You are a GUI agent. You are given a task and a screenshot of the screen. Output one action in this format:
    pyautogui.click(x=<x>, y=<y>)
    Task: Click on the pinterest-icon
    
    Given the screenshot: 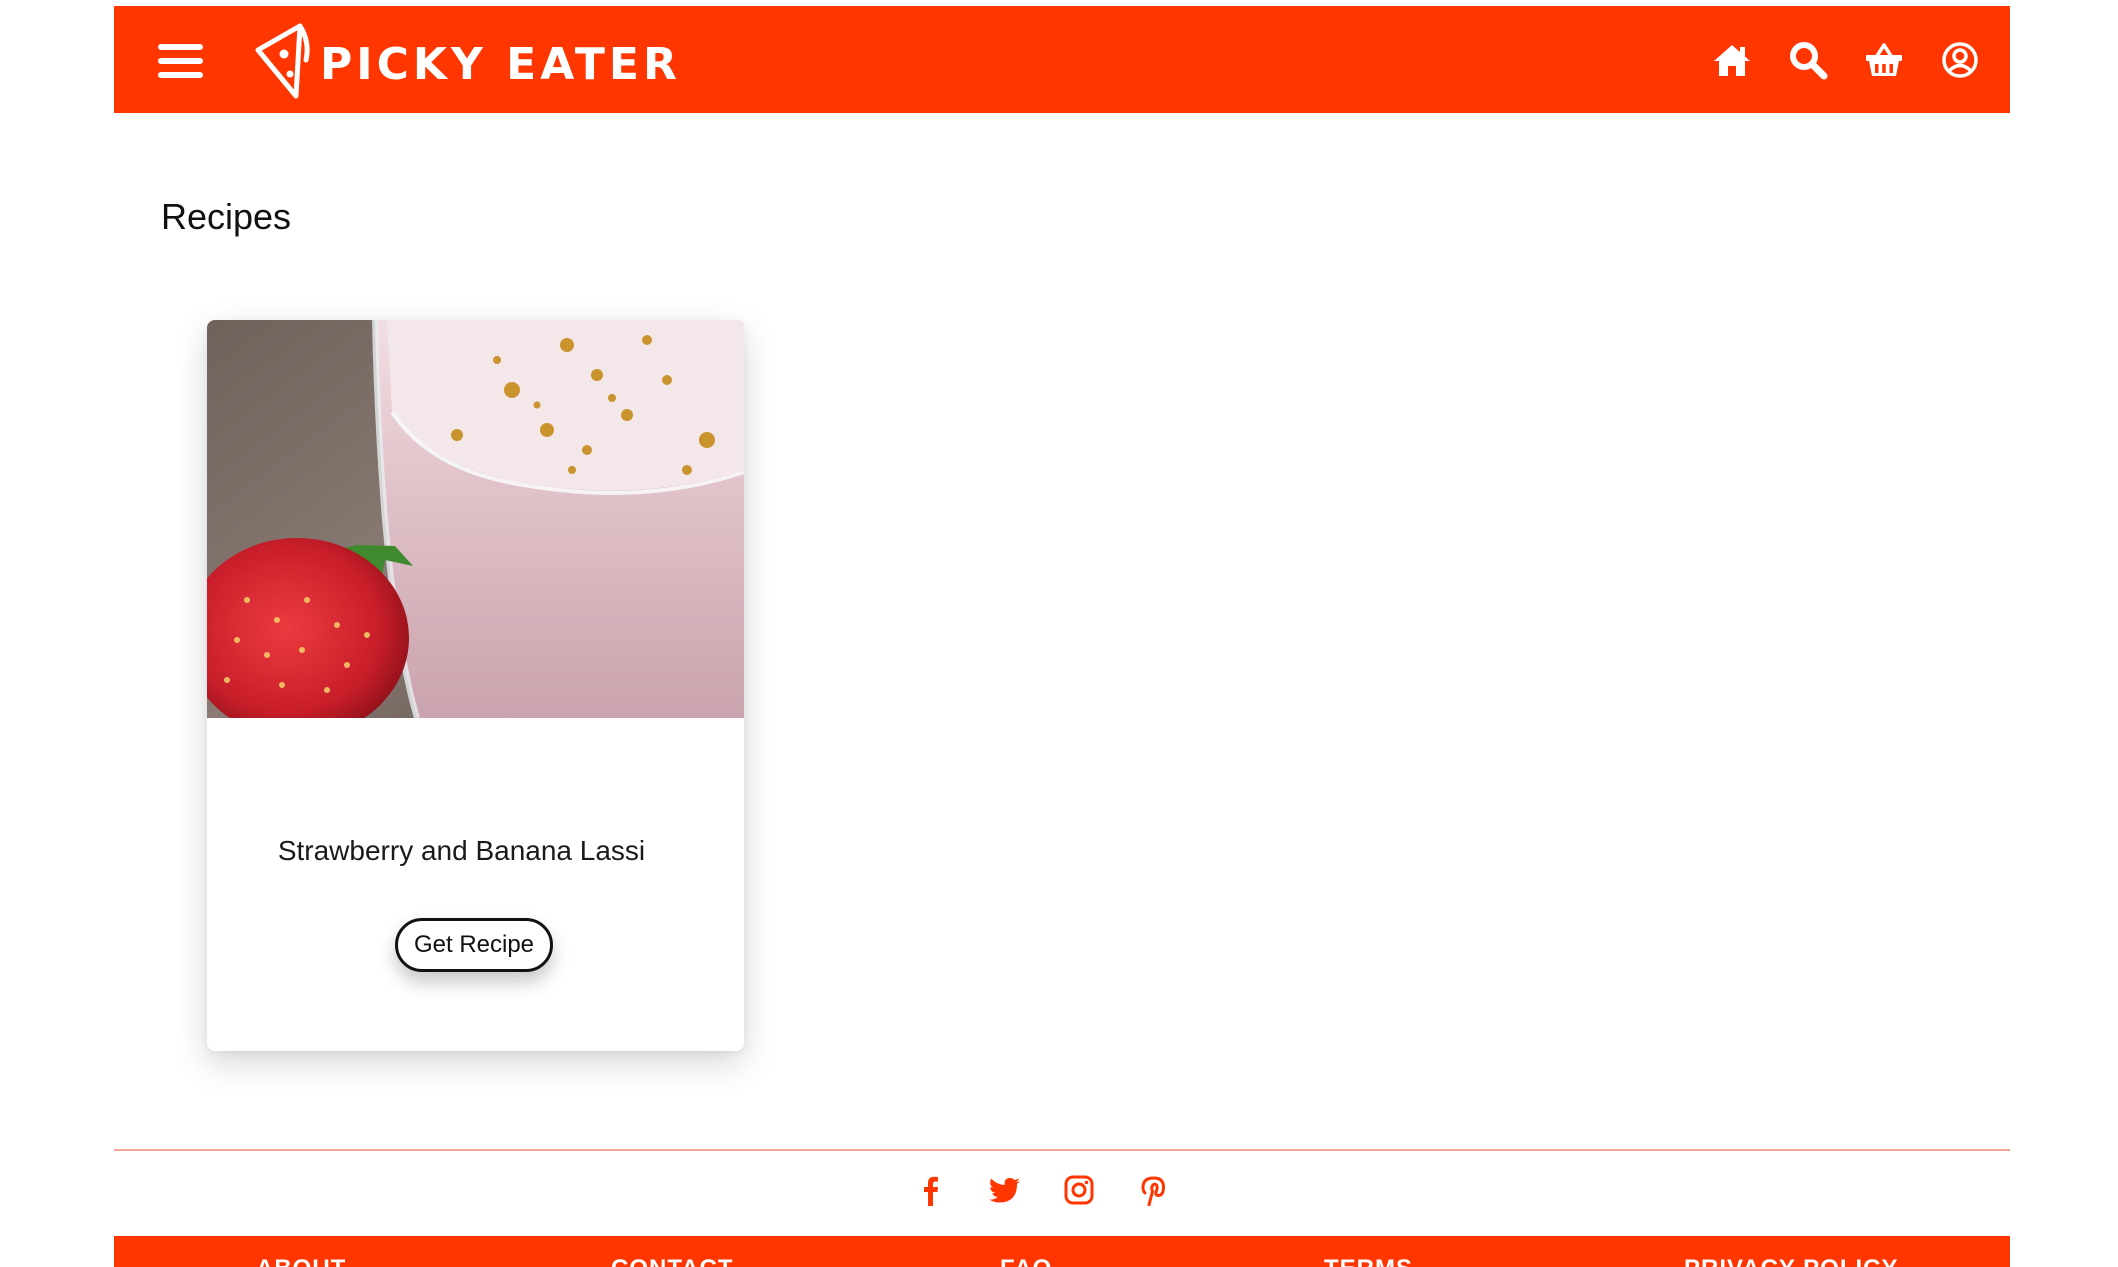 What is the action you would take?
    pyautogui.click(x=1153, y=1190)
    